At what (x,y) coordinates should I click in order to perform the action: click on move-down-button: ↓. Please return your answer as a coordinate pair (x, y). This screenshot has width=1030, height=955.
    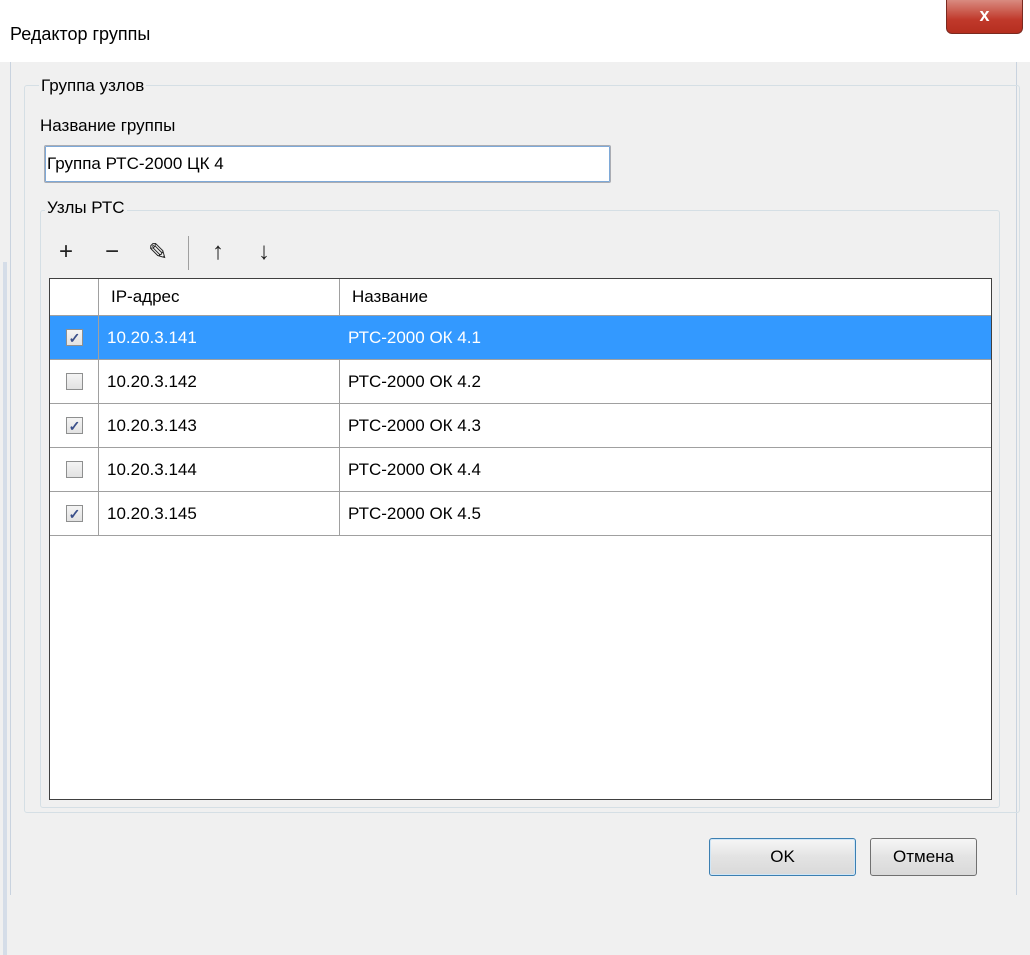
    Looking at the image, I should click on (264, 252).